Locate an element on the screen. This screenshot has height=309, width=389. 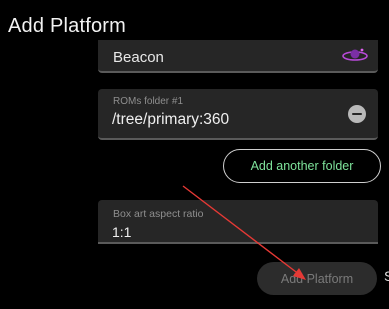
roms-folder-label: ROMs folder #1 is located at coordinates (148, 101).